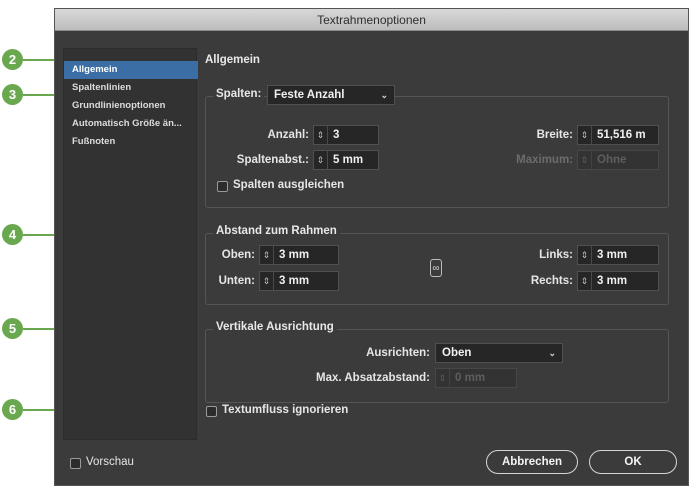 The height and width of the screenshot is (487, 691). What do you see at coordinates (309, 95) in the screenshot?
I see `columns-type-value: Feste Anzahl` at bounding box center [309, 95].